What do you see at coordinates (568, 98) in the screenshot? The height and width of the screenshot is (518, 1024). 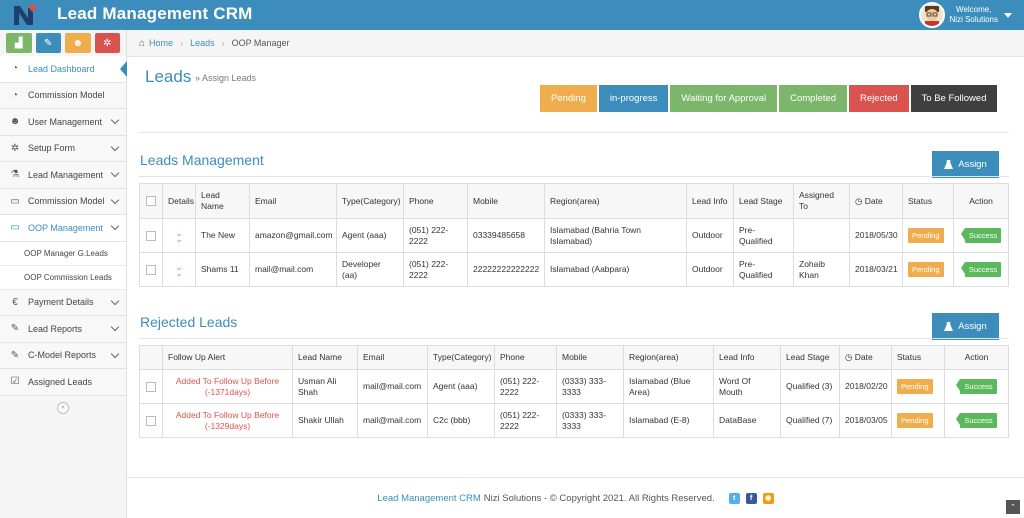 I see `status-pending-button: Pending` at bounding box center [568, 98].